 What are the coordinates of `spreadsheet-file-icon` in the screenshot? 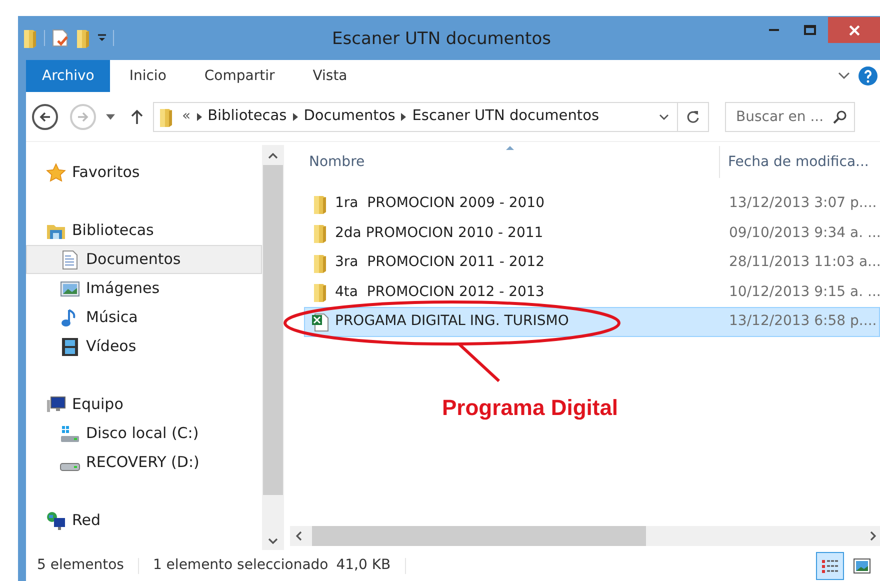 It's located at (320, 322).